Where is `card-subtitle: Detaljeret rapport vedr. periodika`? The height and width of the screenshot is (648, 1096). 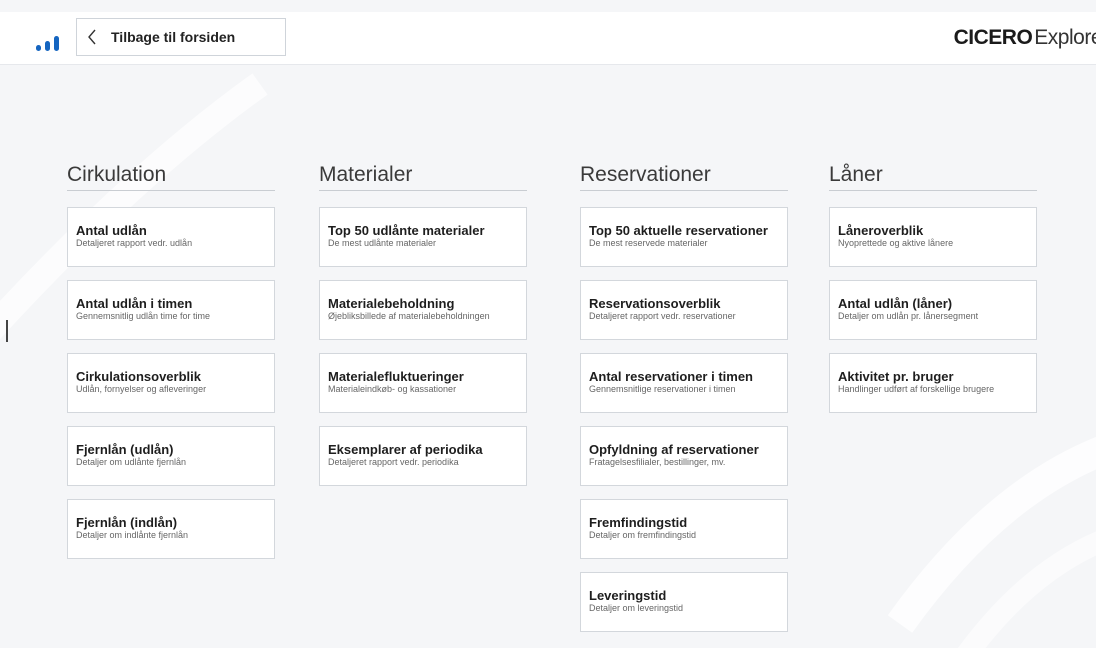 card-subtitle: Detaljeret rapport vedr. periodika is located at coordinates (393, 462).